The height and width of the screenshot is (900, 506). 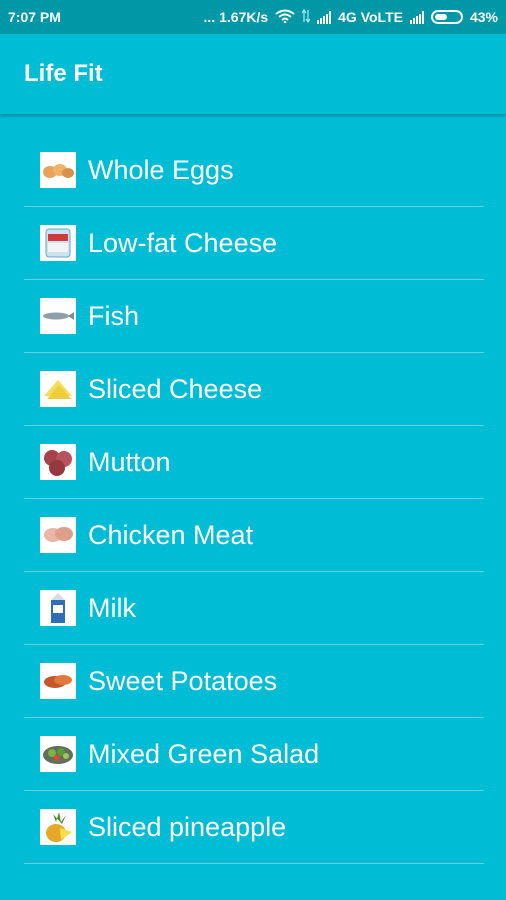 I want to click on food-label: Mutton, so click(x=129, y=461).